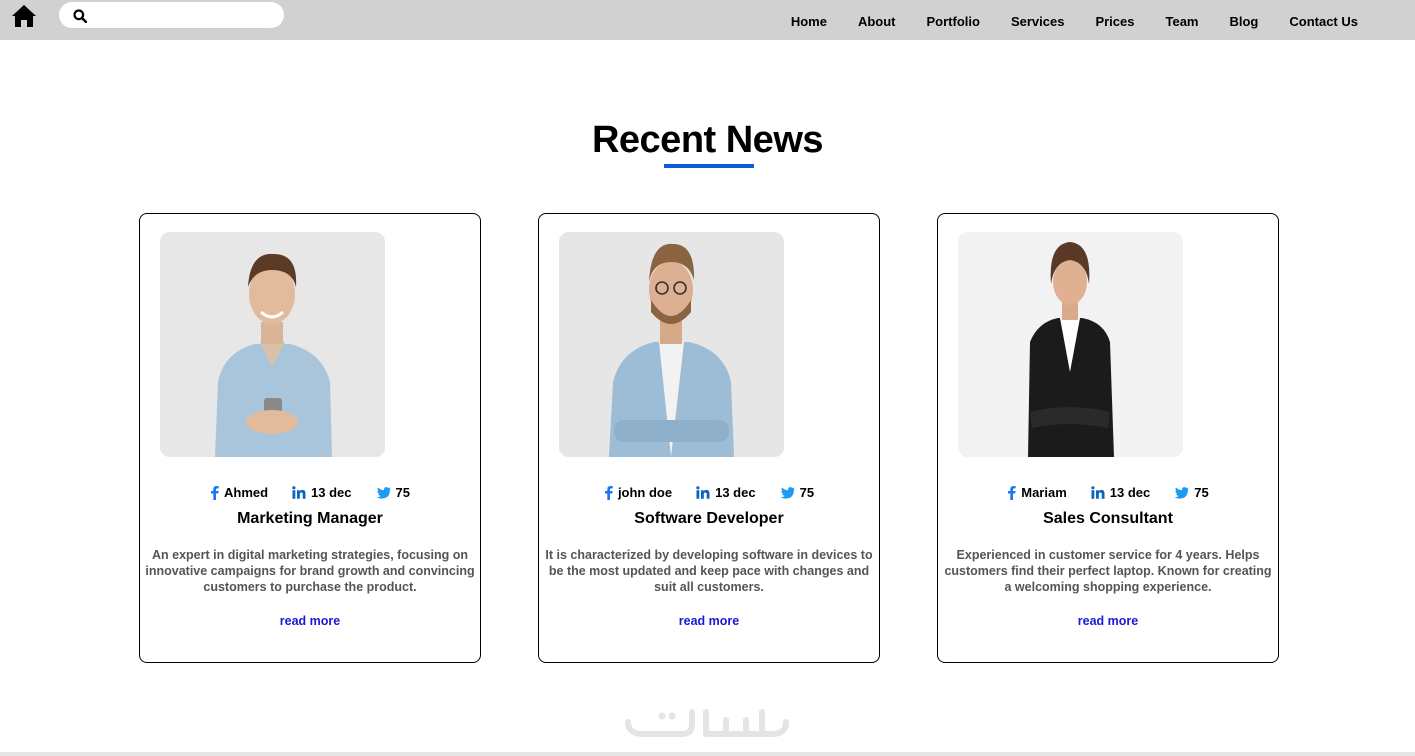 This screenshot has height=756, width=1415. I want to click on card-title: Sales Consultant, so click(1108, 518).